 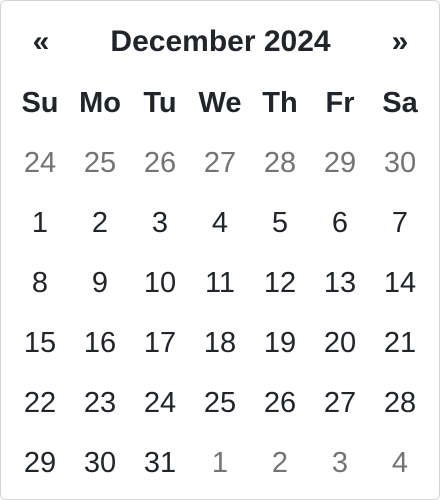 What do you see at coordinates (400, 163) in the screenshot?
I see `day-cell-other-month: 30` at bounding box center [400, 163].